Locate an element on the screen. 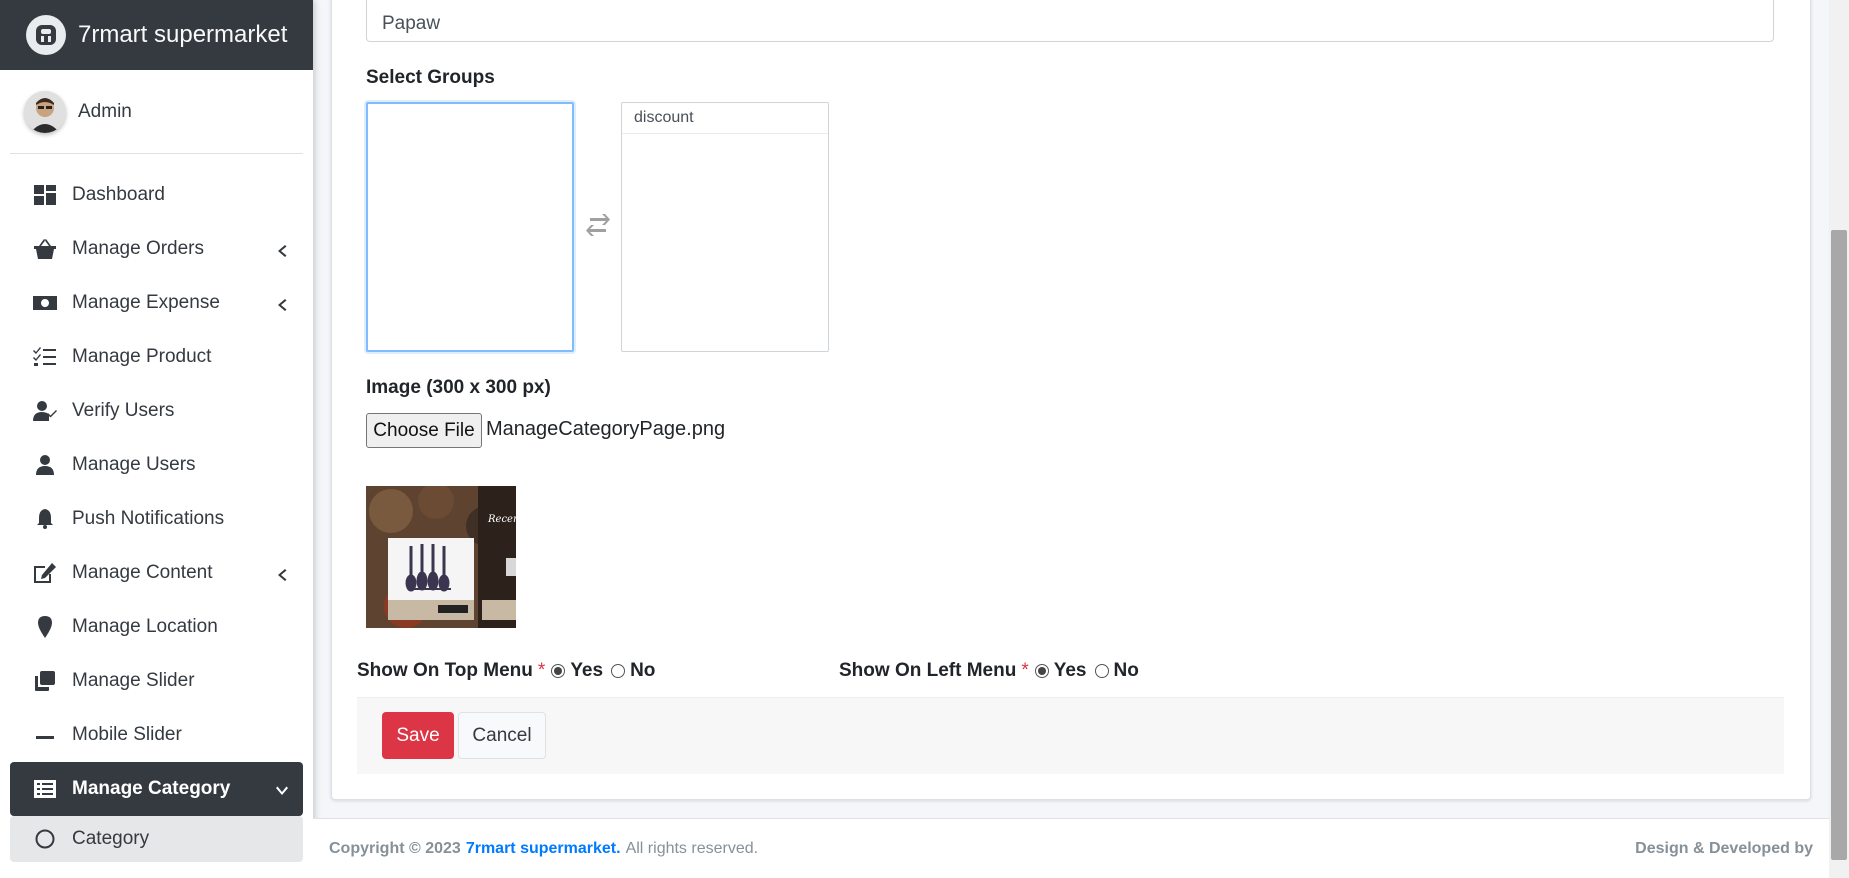 The height and width of the screenshot is (878, 1849). left-menu-yes-radio is located at coordinates (1041, 671).